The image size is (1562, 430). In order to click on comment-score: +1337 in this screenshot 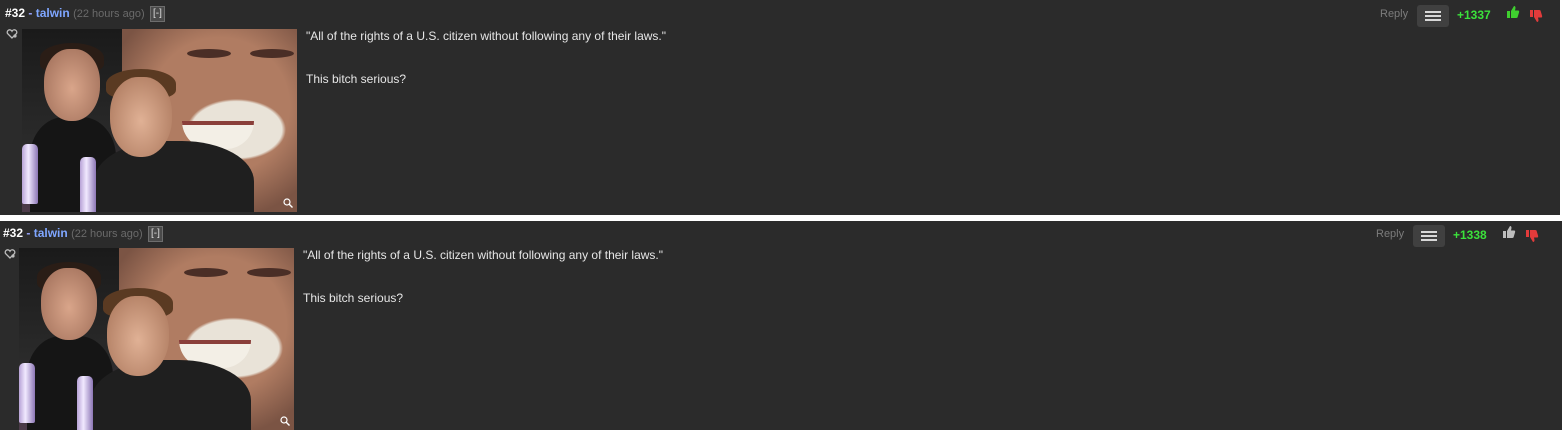, I will do `click(1474, 15)`.